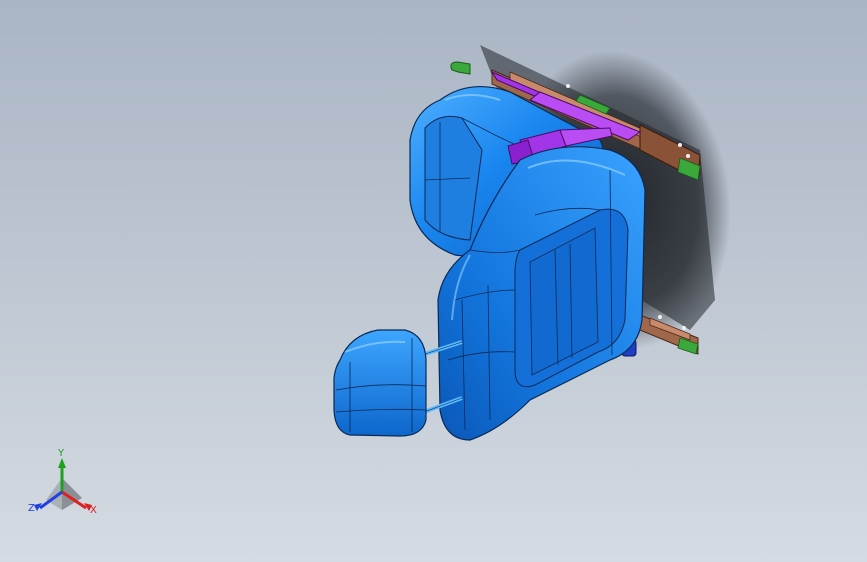 The height and width of the screenshot is (562, 867). I want to click on triad-x-label: X, so click(93, 510).